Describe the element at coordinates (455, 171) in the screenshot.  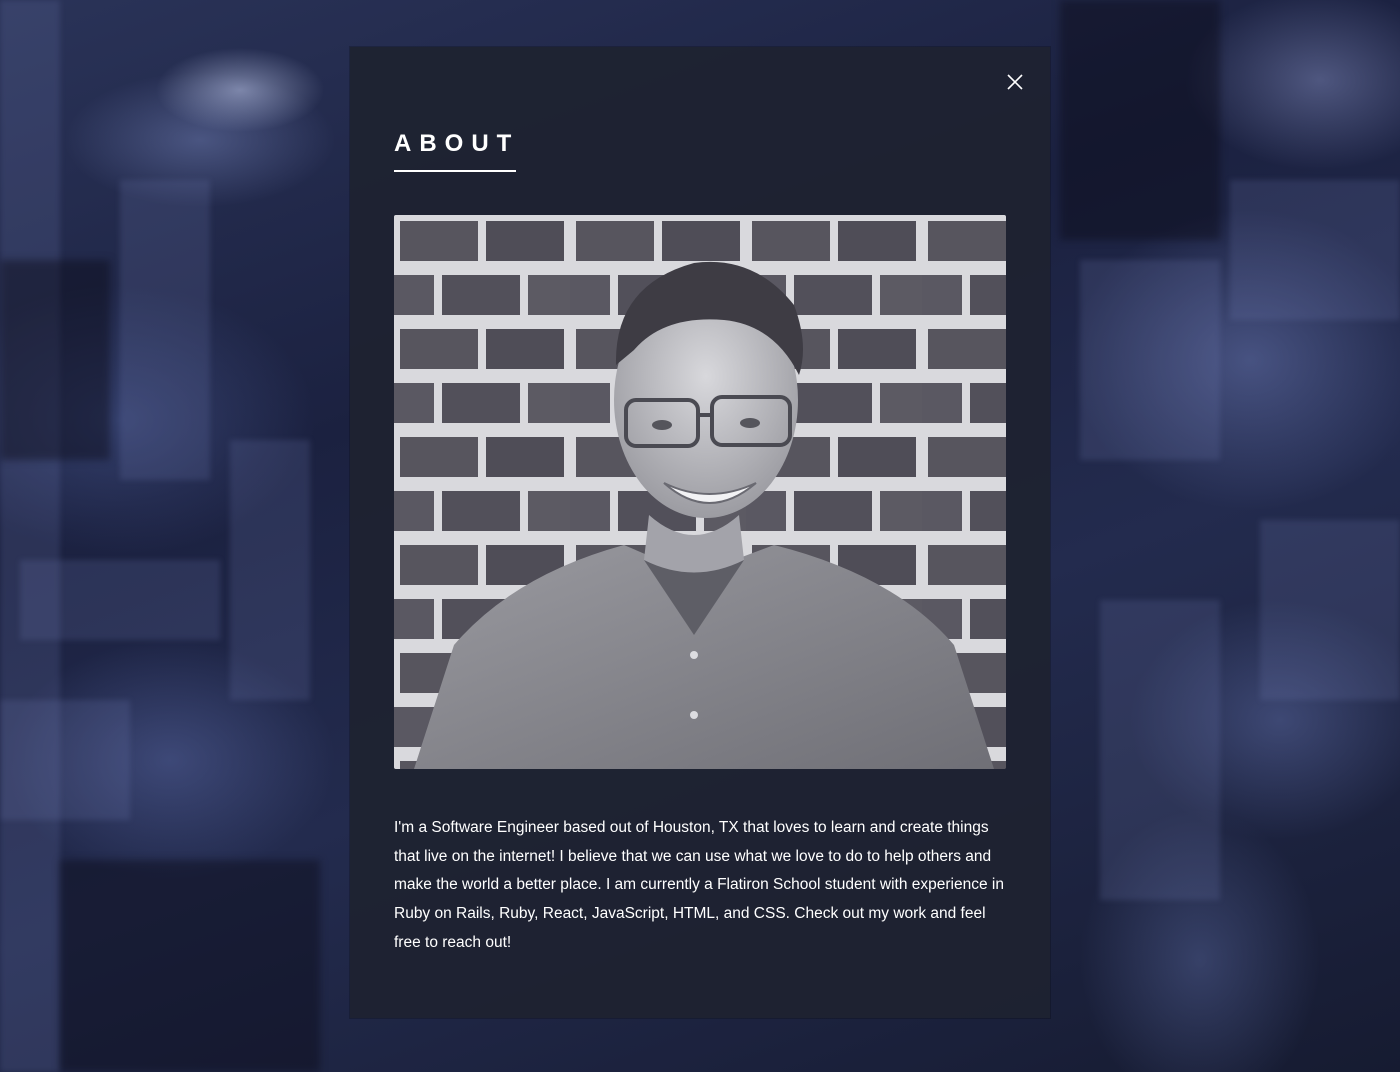
I see `title-underline` at that location.